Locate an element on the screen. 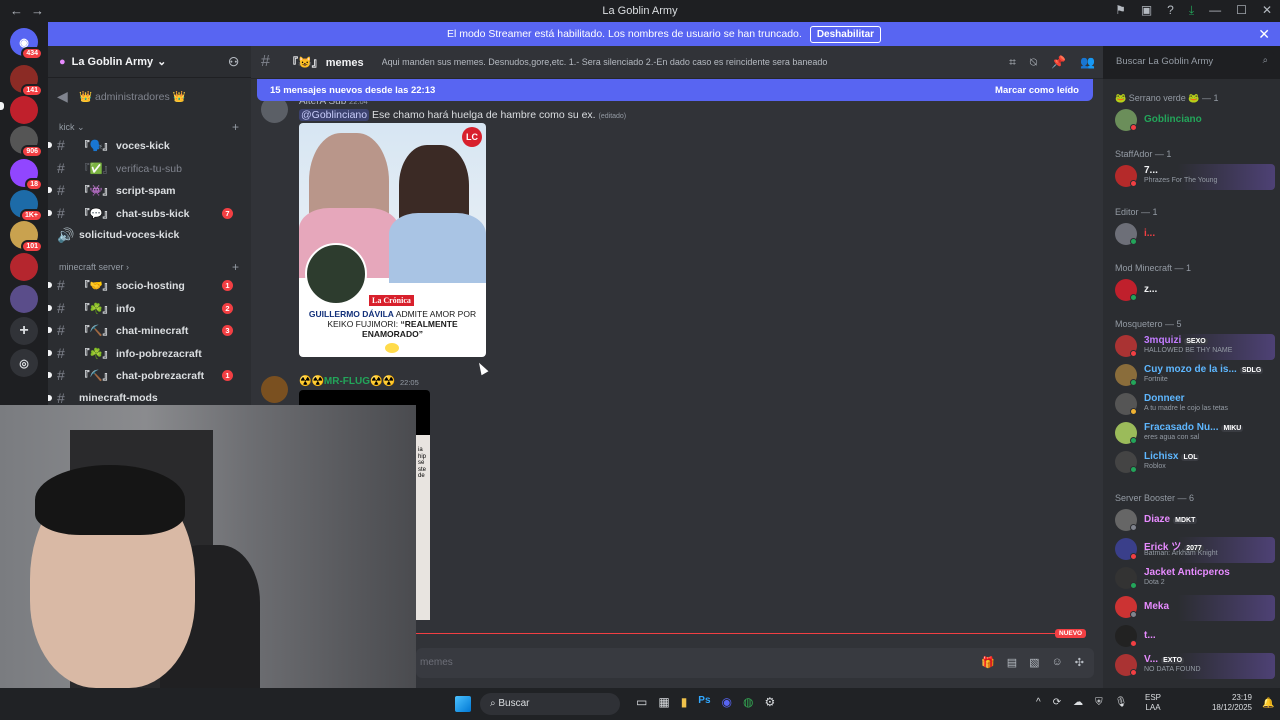 This screenshot has height=720, width=1280. member-item: Donneer A tu madre le cojo las tetas is located at coordinates (1194, 405).